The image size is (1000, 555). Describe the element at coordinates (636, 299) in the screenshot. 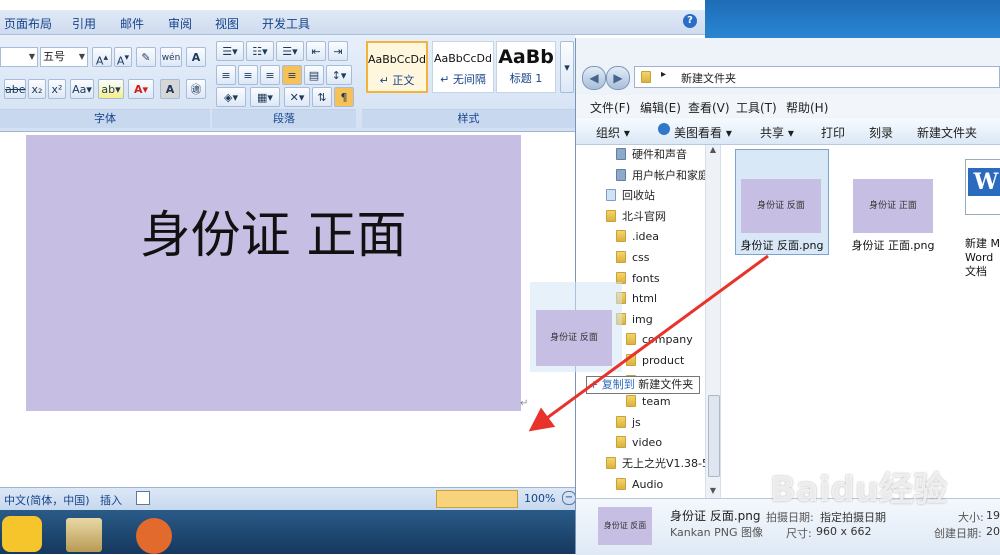

I see `nav-item: html` at that location.